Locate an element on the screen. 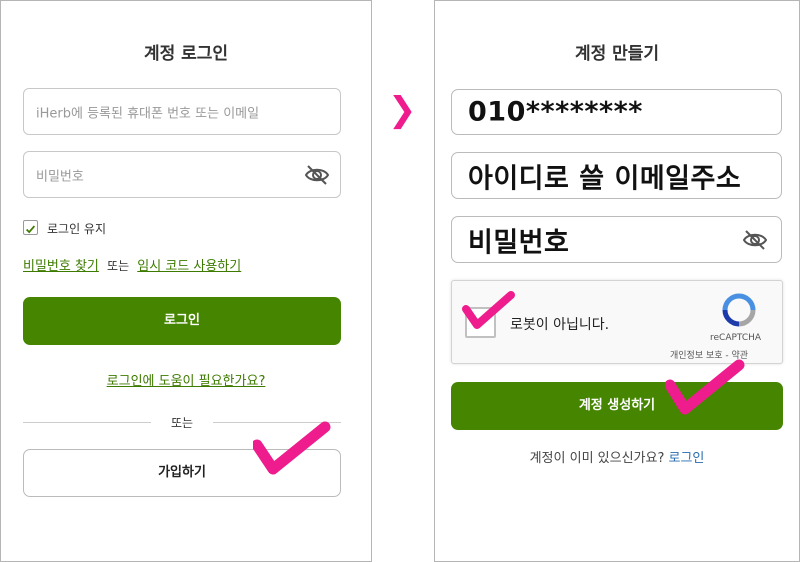 This screenshot has width=800, height=562. signup-title: 계정 만들기 is located at coordinates (617, 54).